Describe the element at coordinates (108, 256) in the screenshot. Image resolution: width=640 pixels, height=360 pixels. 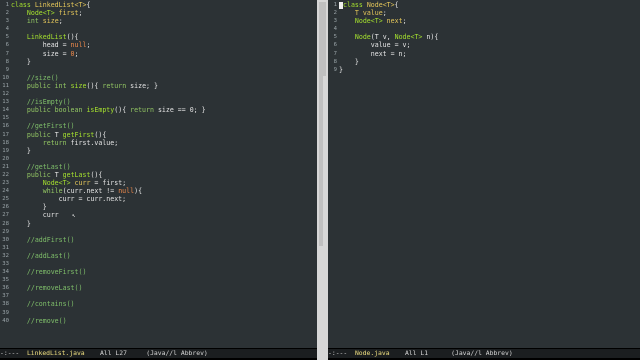
I see `code-line: //addLast()` at that location.